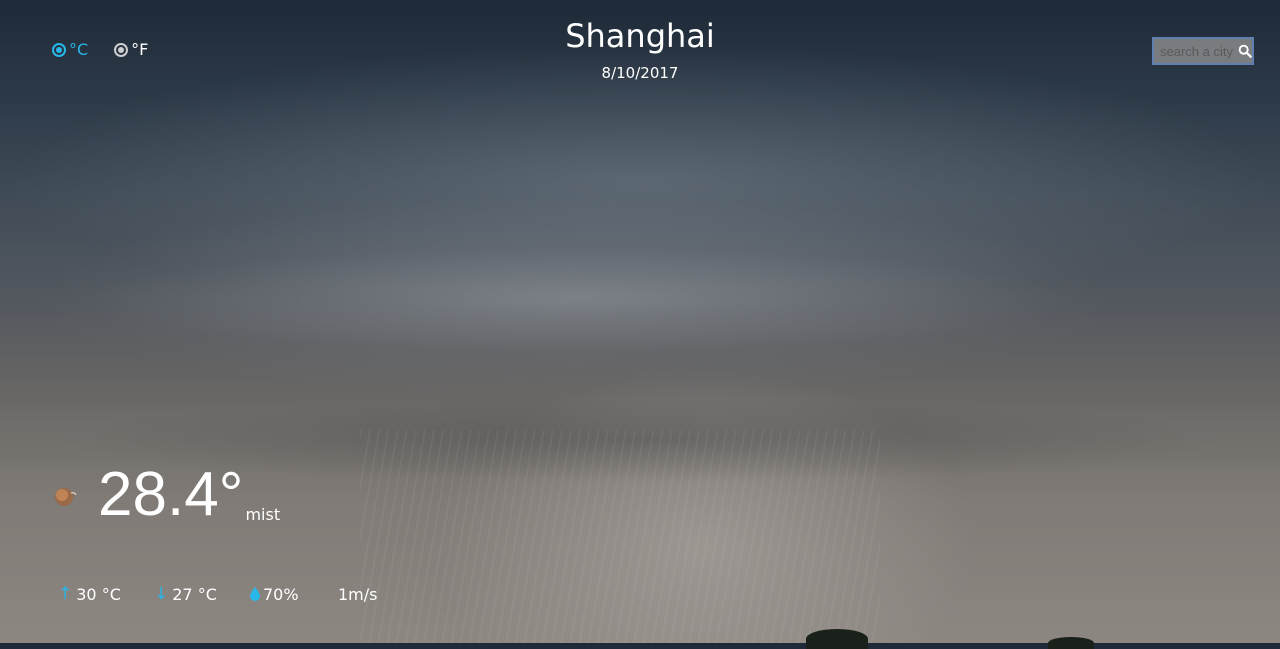  I want to click on low-temp-stat: ↓ 27 °C, so click(202, 594).